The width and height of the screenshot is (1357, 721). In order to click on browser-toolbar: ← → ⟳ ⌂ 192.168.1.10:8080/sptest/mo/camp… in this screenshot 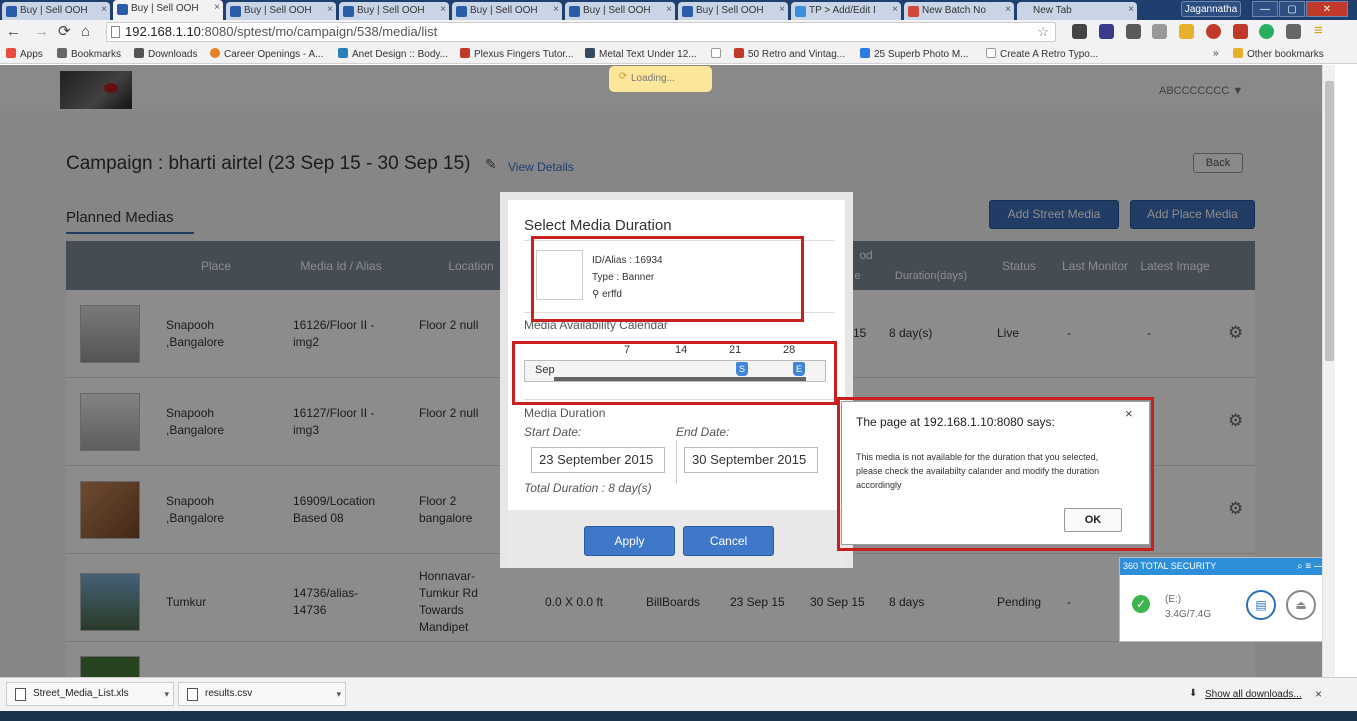, I will do `click(678, 32)`.